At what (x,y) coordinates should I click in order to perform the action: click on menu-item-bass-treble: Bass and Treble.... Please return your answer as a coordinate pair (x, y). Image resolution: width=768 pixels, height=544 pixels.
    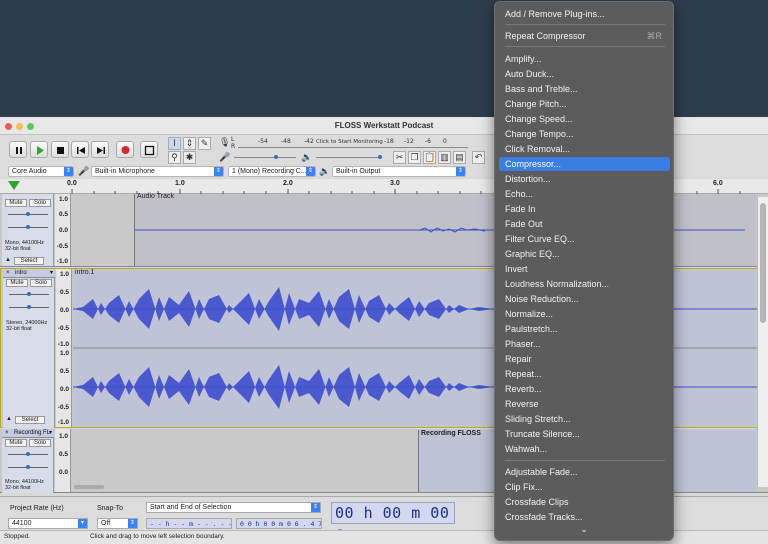
    Looking at the image, I should click on (584, 89).